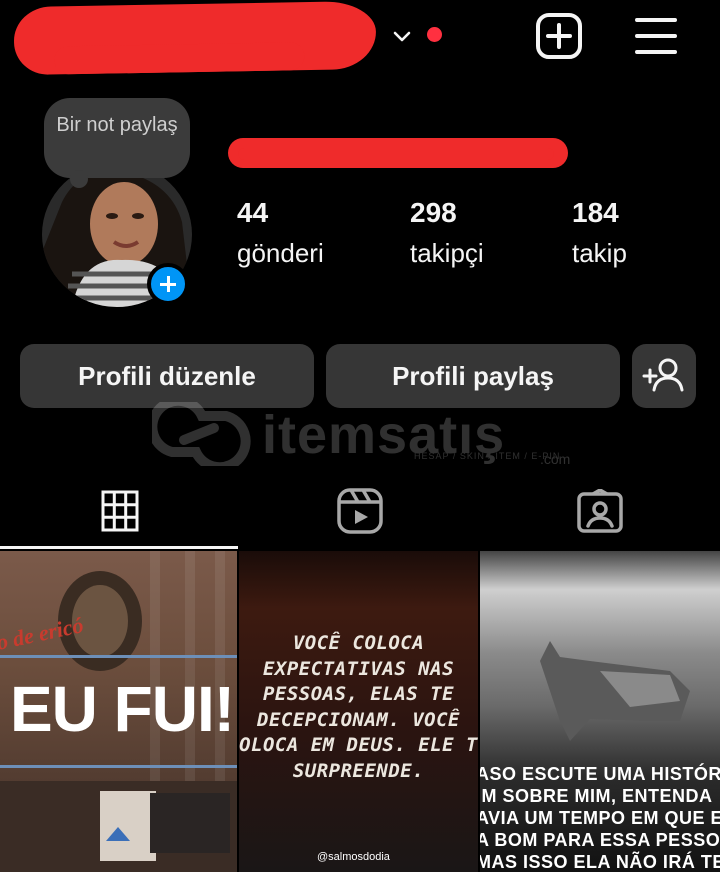 This screenshot has height=872, width=720. I want to click on tab-posts-grid, so click(120, 511).